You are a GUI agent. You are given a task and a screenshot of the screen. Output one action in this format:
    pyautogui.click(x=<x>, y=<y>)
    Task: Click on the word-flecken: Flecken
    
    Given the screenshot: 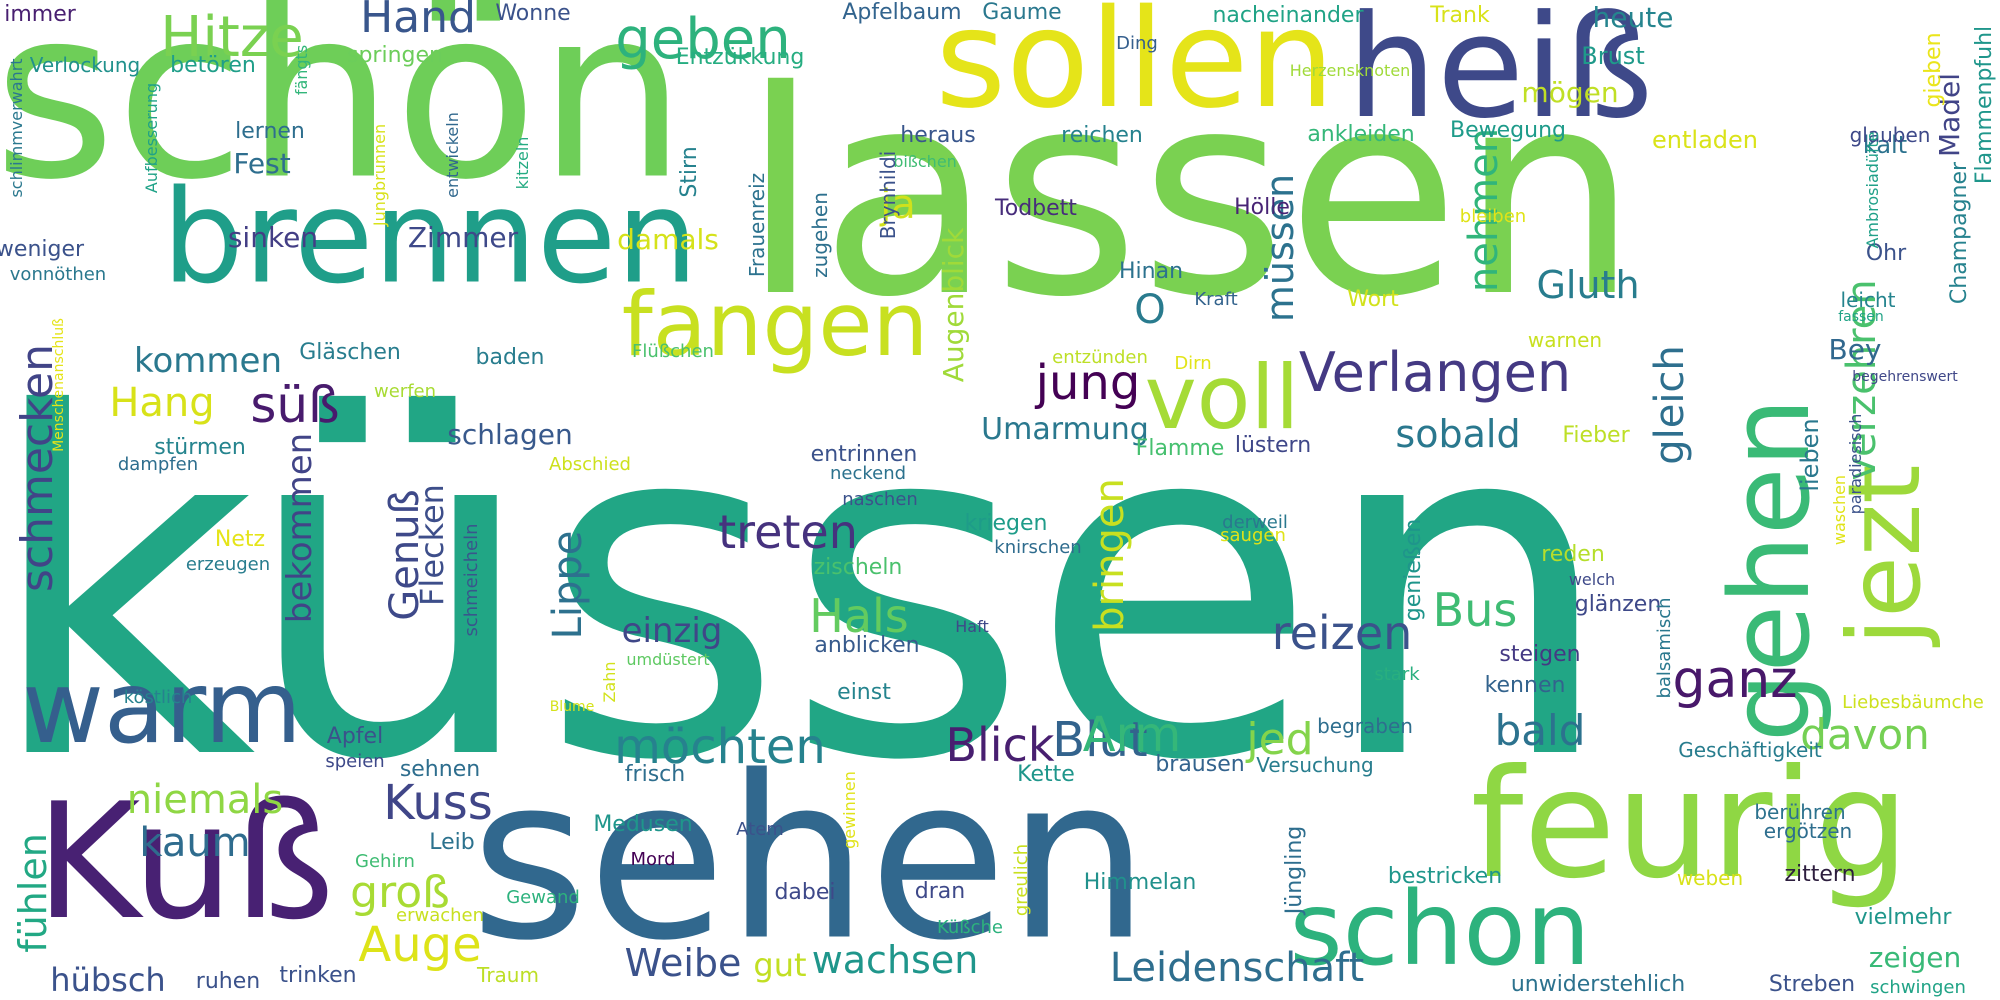 What is the action you would take?
    pyautogui.click(x=432, y=545)
    